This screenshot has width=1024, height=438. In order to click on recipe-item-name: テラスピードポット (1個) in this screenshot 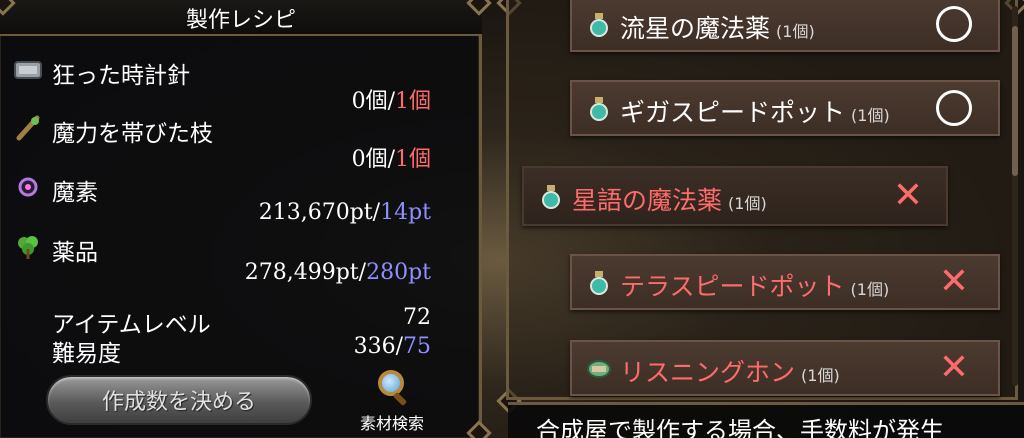, I will do `click(754, 285)`.